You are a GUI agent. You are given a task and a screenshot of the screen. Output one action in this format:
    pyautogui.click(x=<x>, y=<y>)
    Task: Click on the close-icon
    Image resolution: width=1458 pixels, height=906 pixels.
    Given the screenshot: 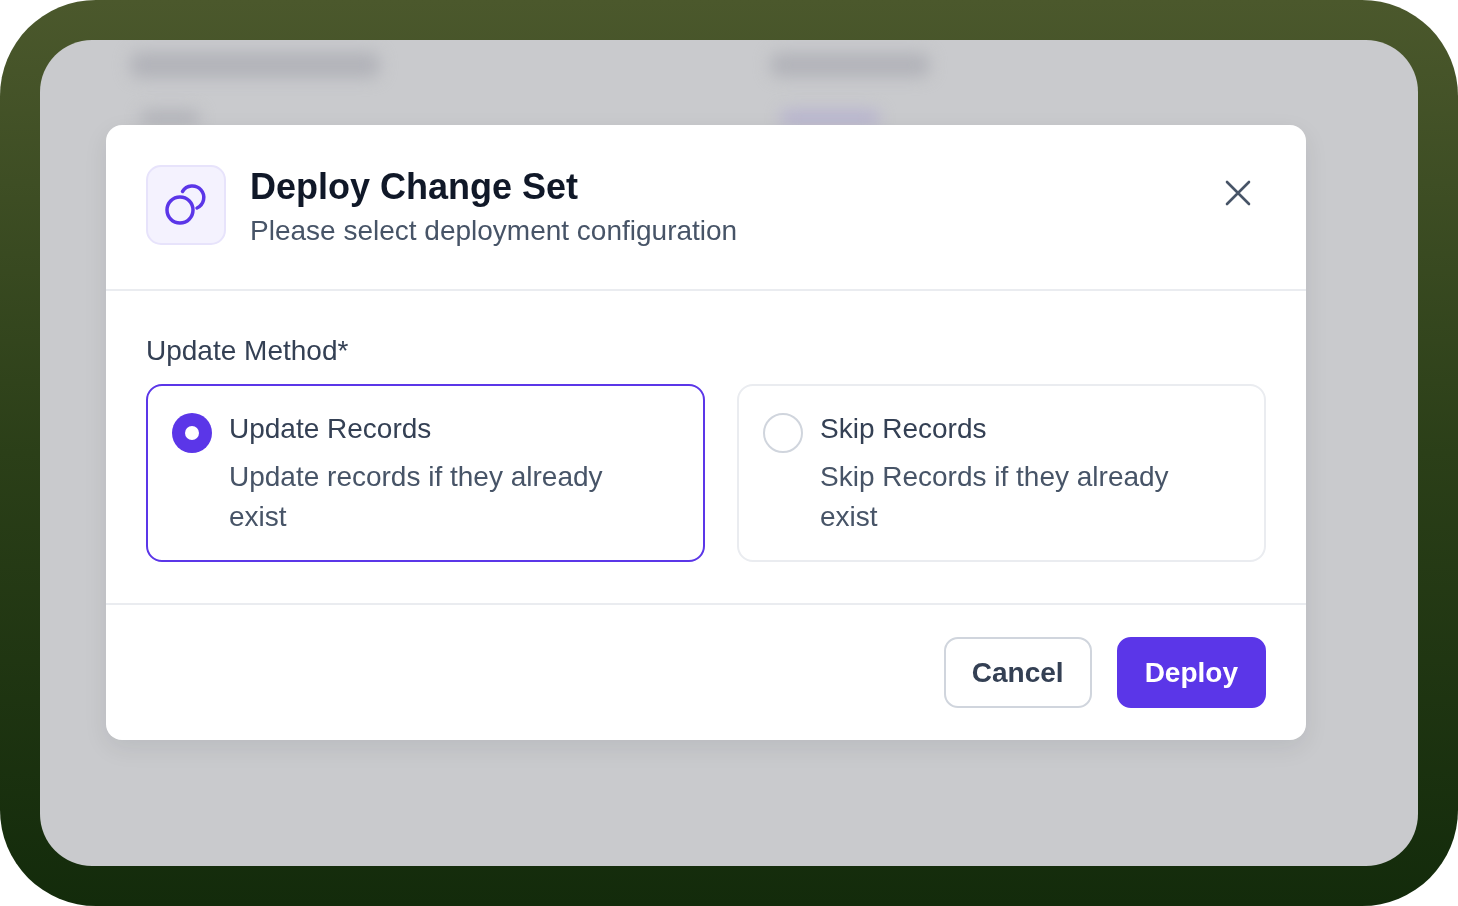 What is the action you would take?
    pyautogui.click(x=1238, y=193)
    